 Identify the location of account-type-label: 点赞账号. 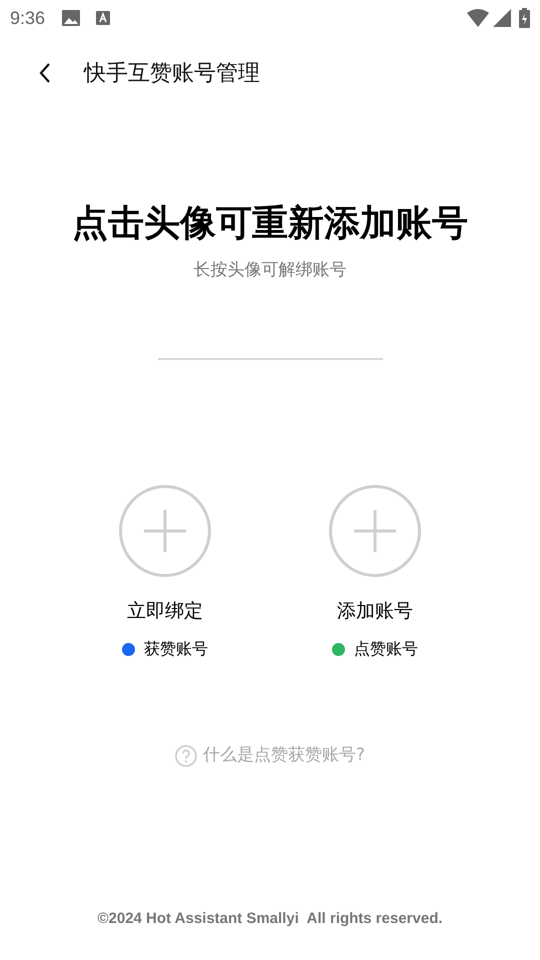
(386, 649).